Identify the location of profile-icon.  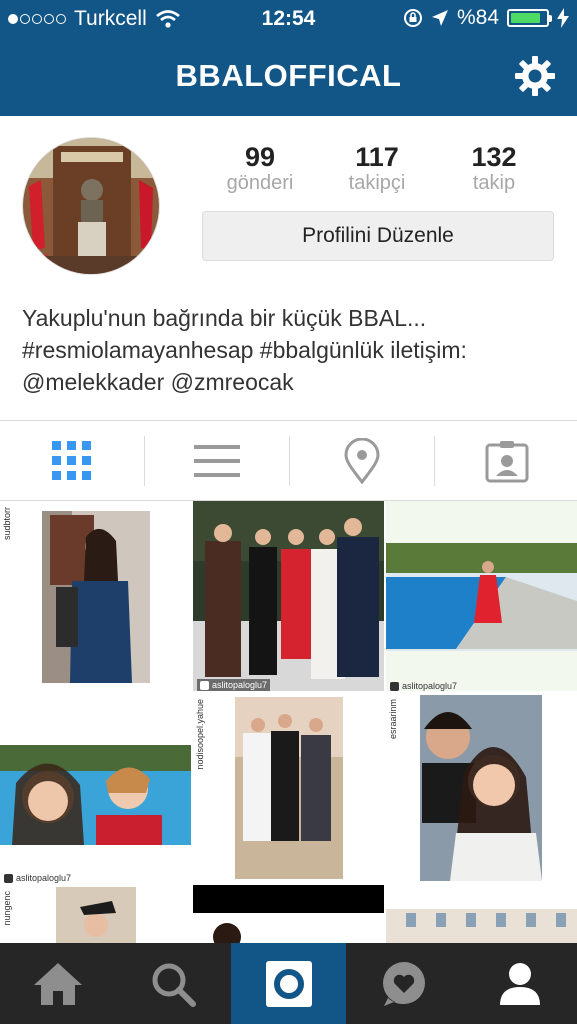
(519, 983).